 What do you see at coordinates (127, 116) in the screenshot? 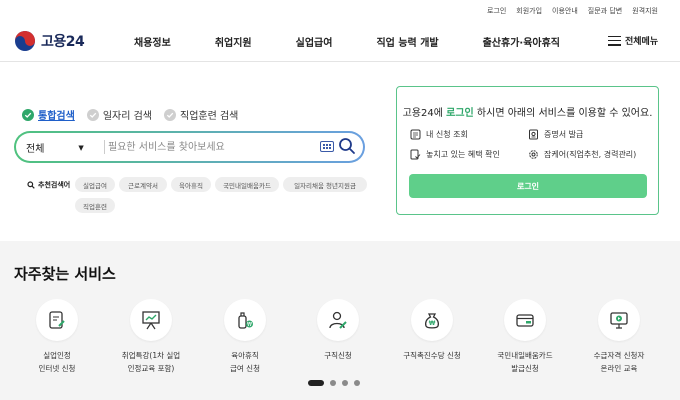
I see `tab-label: 일자리 검색` at bounding box center [127, 116].